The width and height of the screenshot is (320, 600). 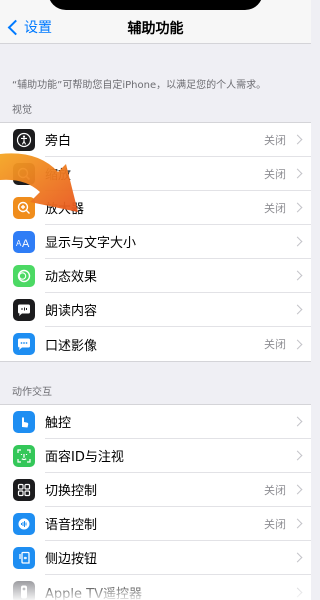 What do you see at coordinates (32, 392) in the screenshot?
I see `section-header-physical-motor: 动作交互` at bounding box center [32, 392].